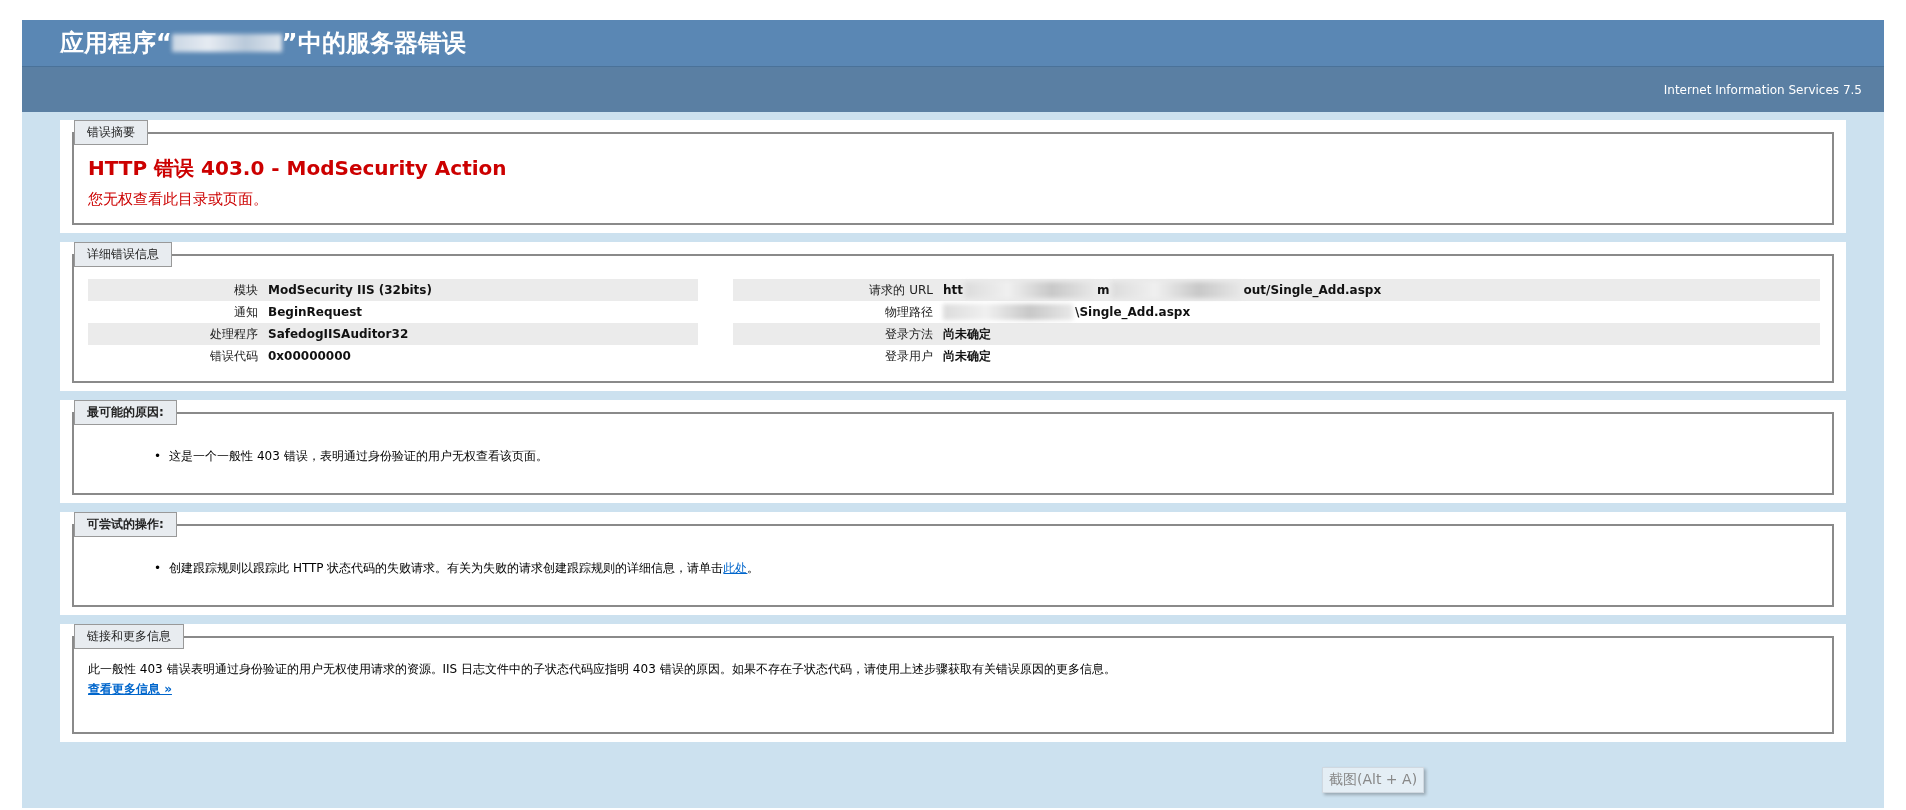 Image resolution: width=1906 pixels, height=810 pixels. Describe the element at coordinates (130, 689) in the screenshot. I see `more-info-link: 查看更多信息 »` at that location.